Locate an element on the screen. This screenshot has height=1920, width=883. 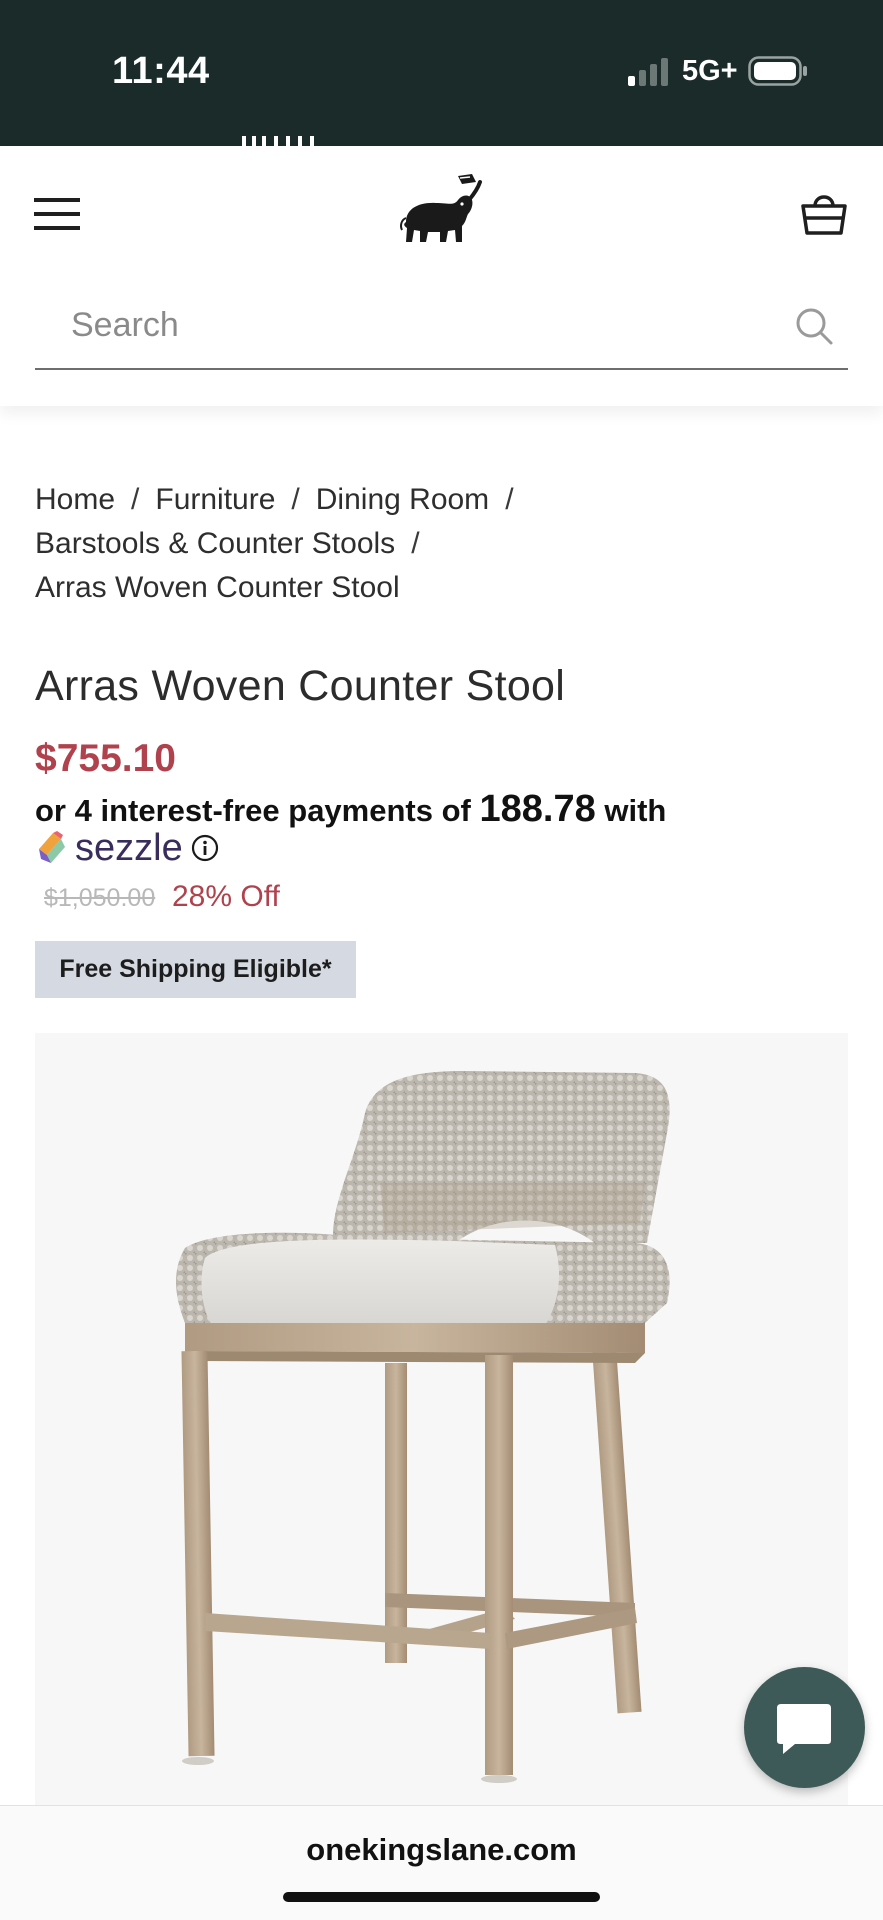
installment-prefix: or 4 interest-free payments of is located at coordinates (253, 810).